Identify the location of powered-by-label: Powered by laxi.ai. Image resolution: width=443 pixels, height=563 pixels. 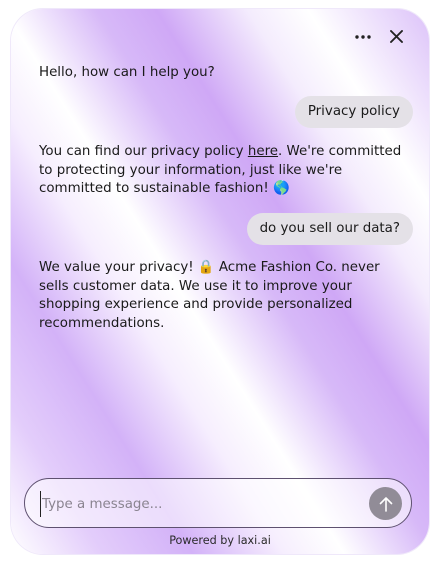
(220, 540).